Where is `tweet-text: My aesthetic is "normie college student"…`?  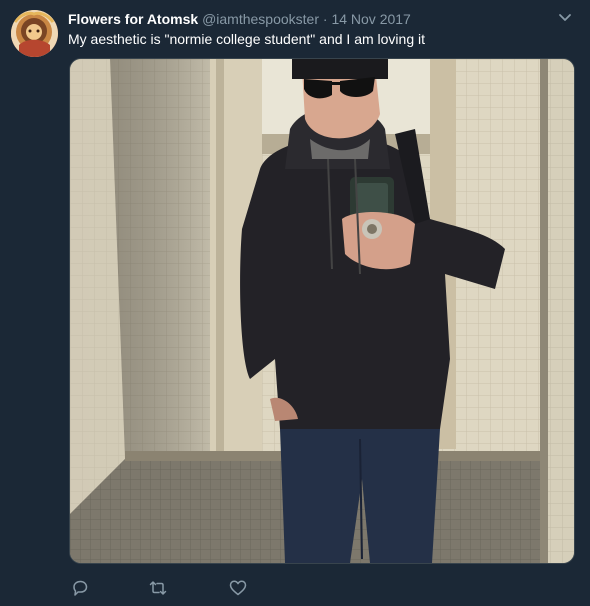
tweet-text: My aesthetic is "normie college student"… is located at coordinates (246, 39).